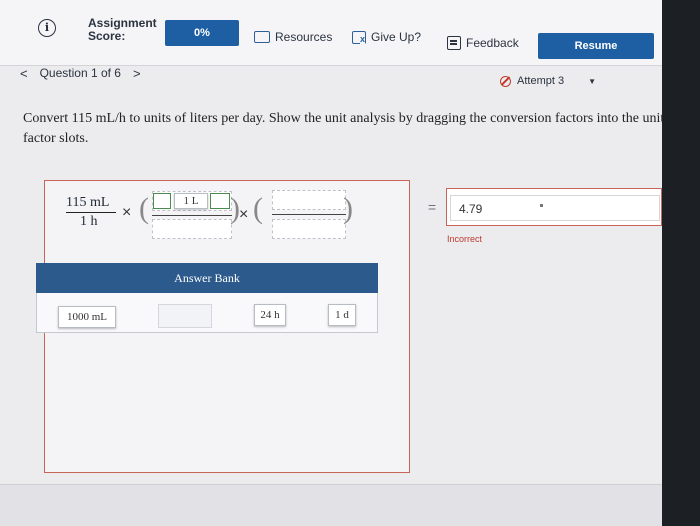 The image size is (700, 526). What do you see at coordinates (359, 37) in the screenshot?
I see `give-up-icon` at bounding box center [359, 37].